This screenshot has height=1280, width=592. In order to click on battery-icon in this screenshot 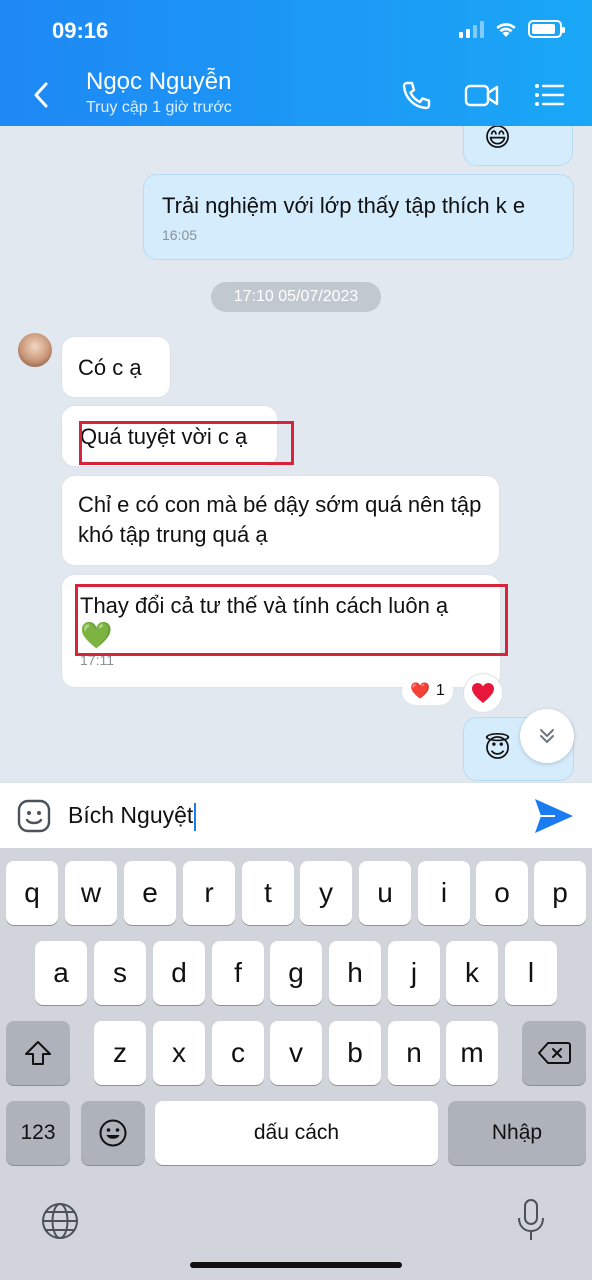, I will do `click(546, 29)`.